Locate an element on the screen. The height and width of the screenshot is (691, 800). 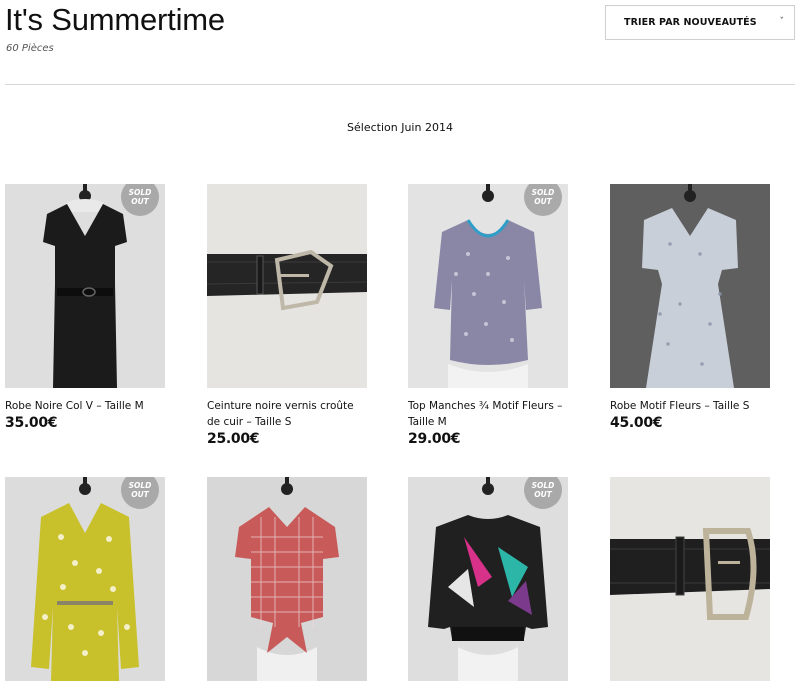
product-price: 25.00€ is located at coordinates (233, 439).